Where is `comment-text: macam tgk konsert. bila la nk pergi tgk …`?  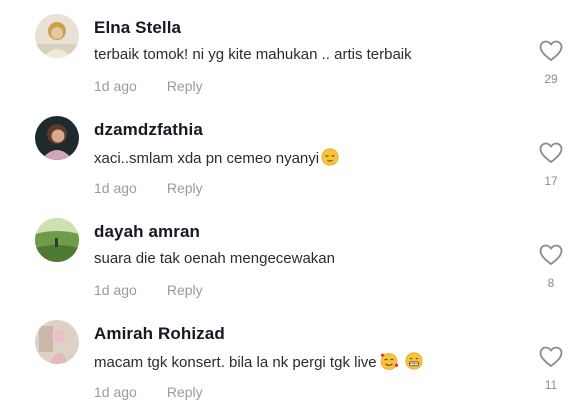 comment-text: macam tgk konsert. bila la nk pergi tgk … is located at coordinates (258, 363).